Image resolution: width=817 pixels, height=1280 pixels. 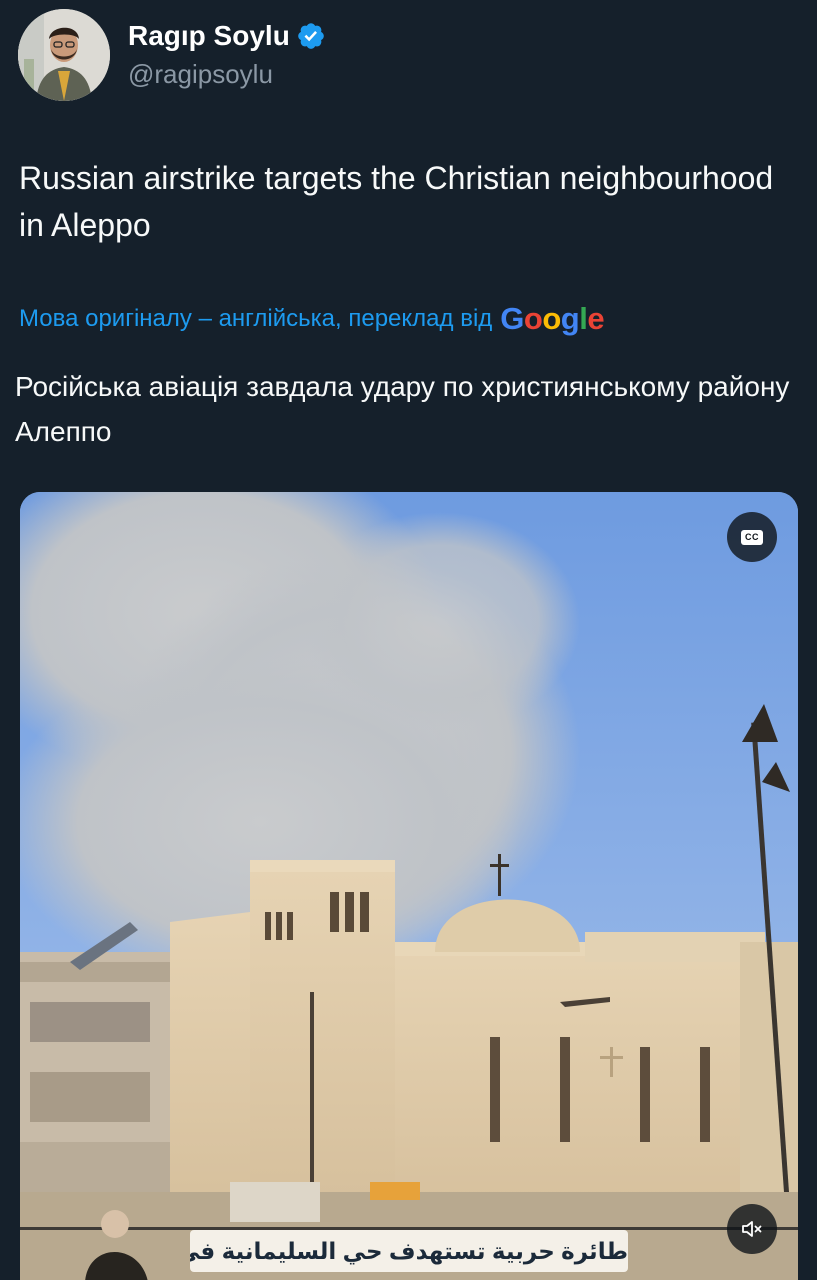 I want to click on author-handle: @ragipsoylu, so click(x=200, y=74).